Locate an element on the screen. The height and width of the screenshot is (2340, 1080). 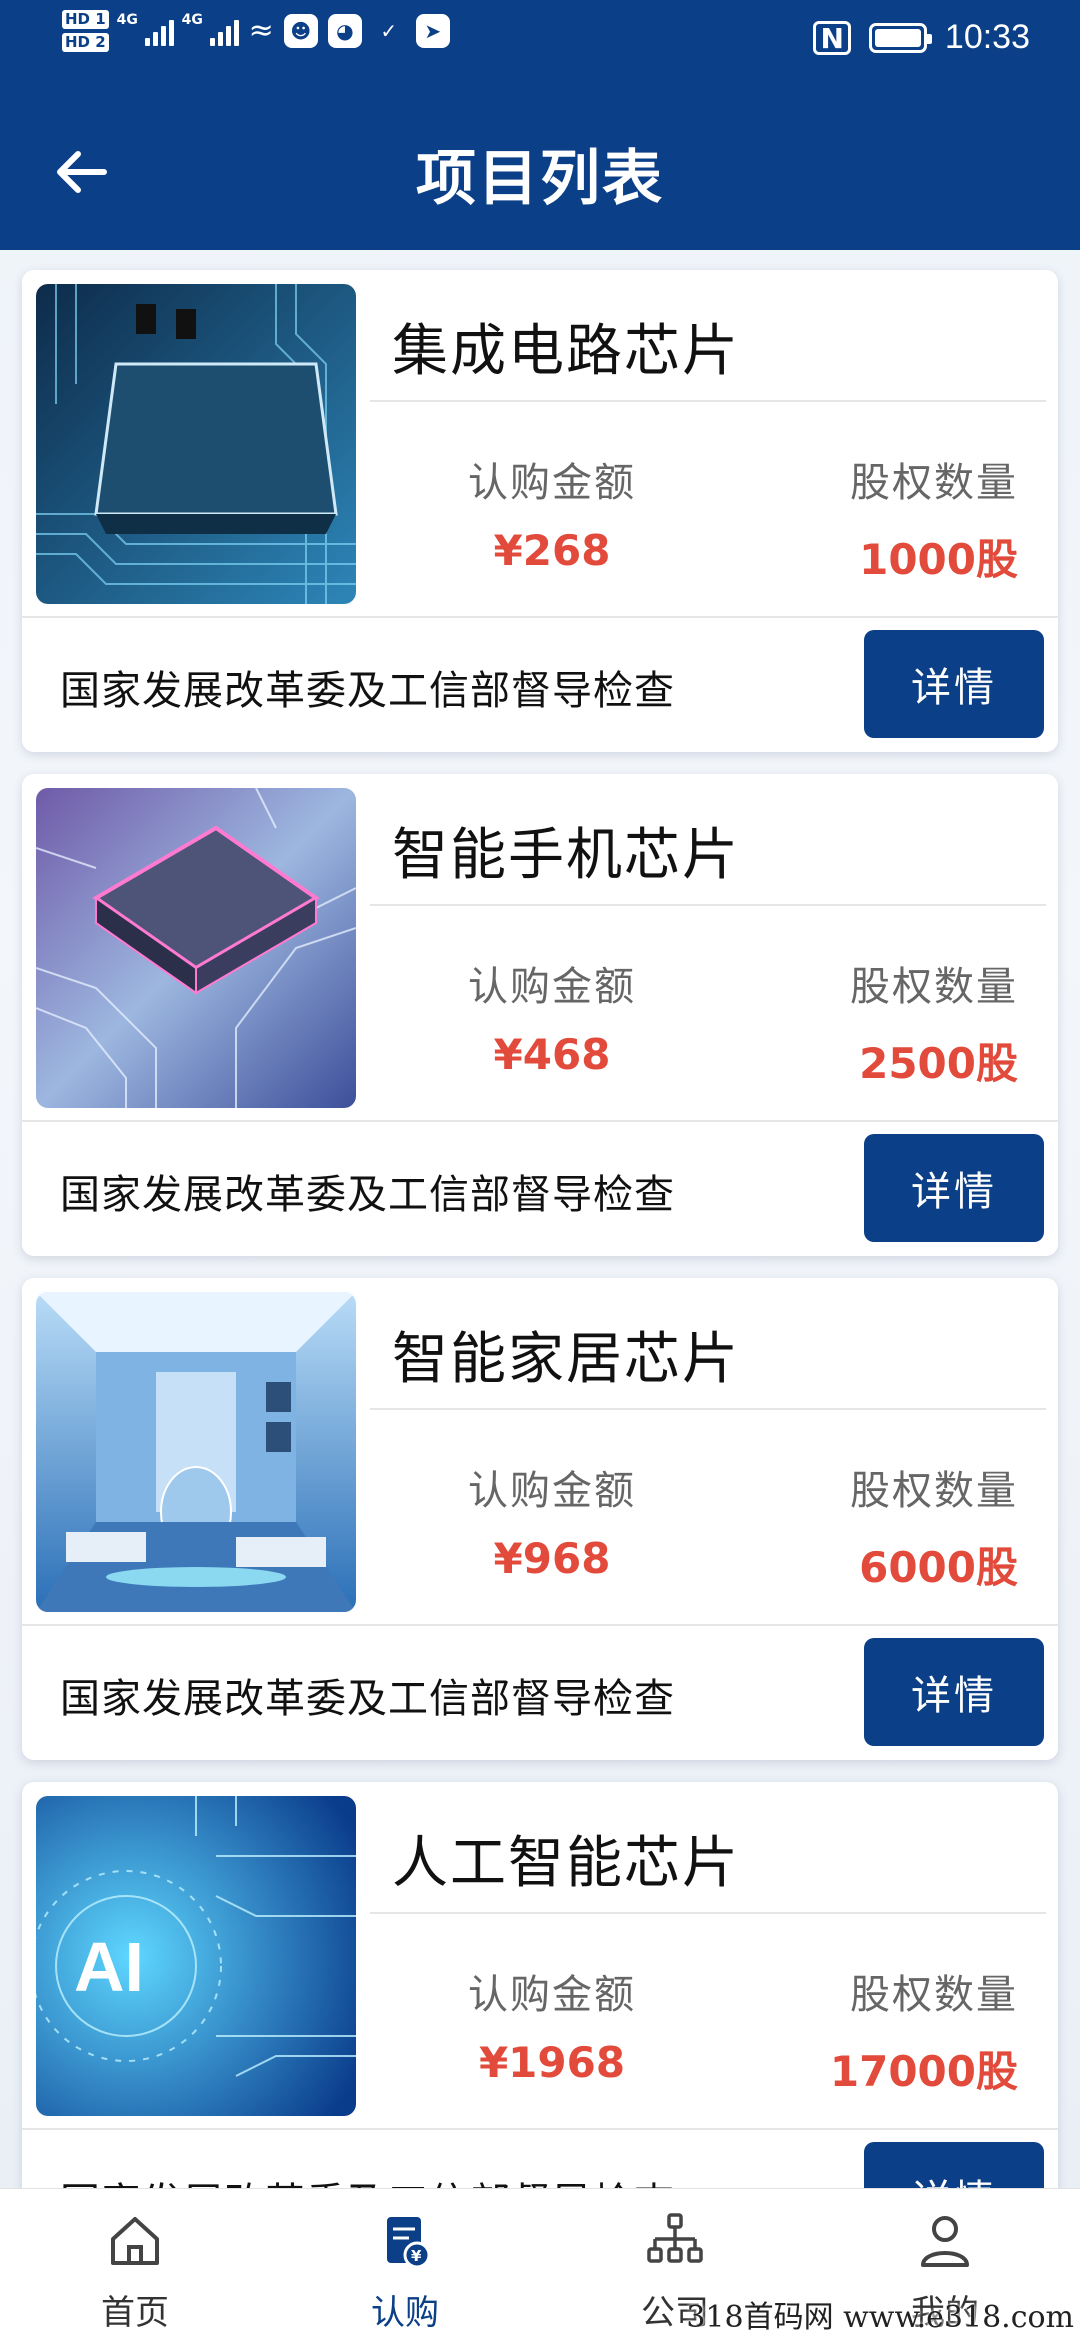
ai-chip-image: AI is located at coordinates (196, 1956).